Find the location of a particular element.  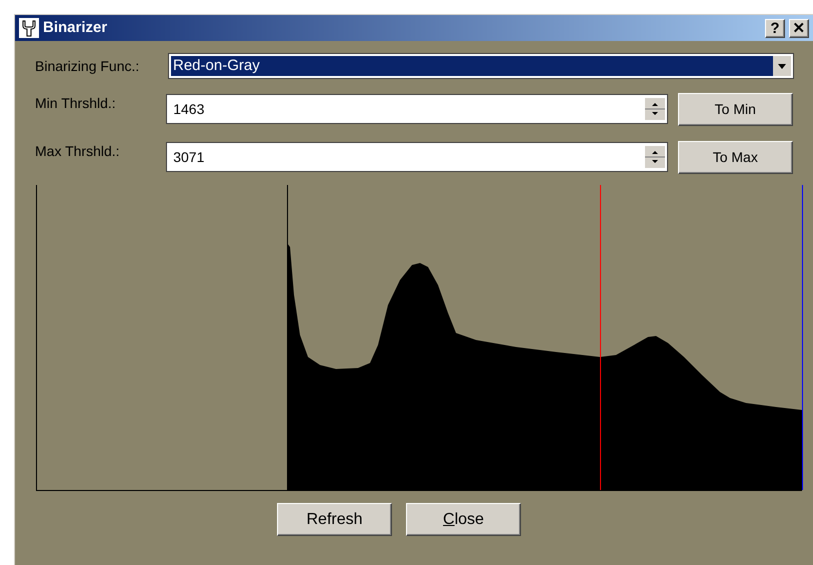

tuning-fork-icon is located at coordinates (29, 28).